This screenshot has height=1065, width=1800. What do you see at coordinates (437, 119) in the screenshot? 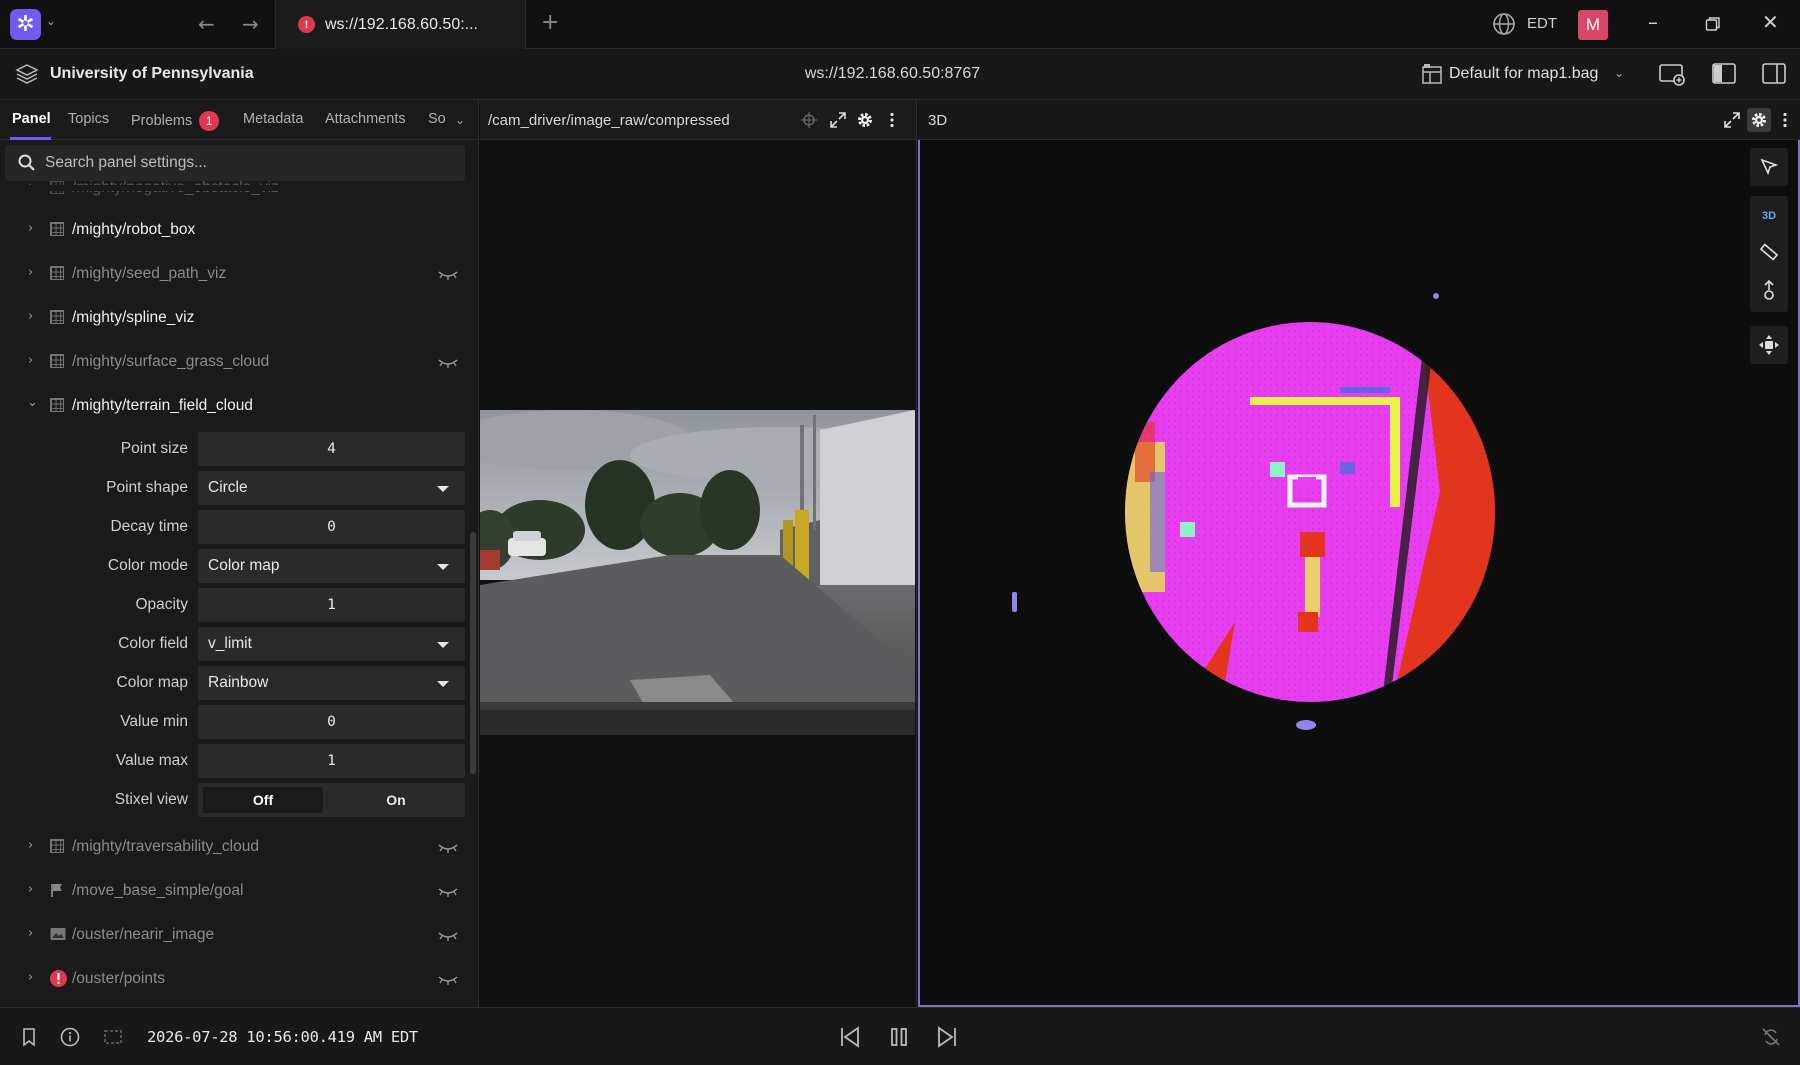
I see `tab-overflow: So` at bounding box center [437, 119].